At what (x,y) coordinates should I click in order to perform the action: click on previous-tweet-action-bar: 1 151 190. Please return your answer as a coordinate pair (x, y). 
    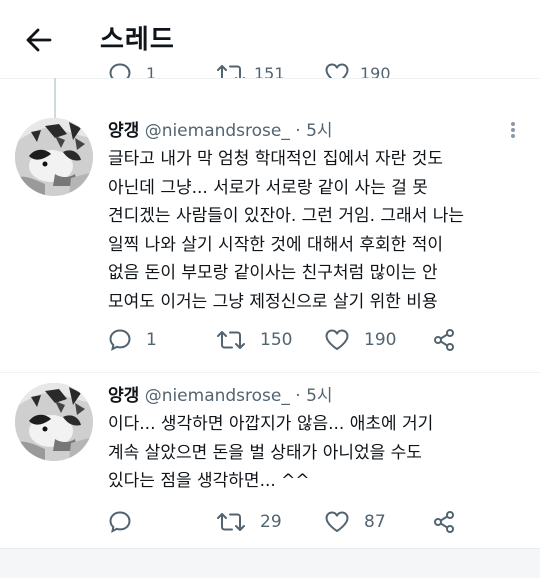
    Looking at the image, I should click on (270, 70).